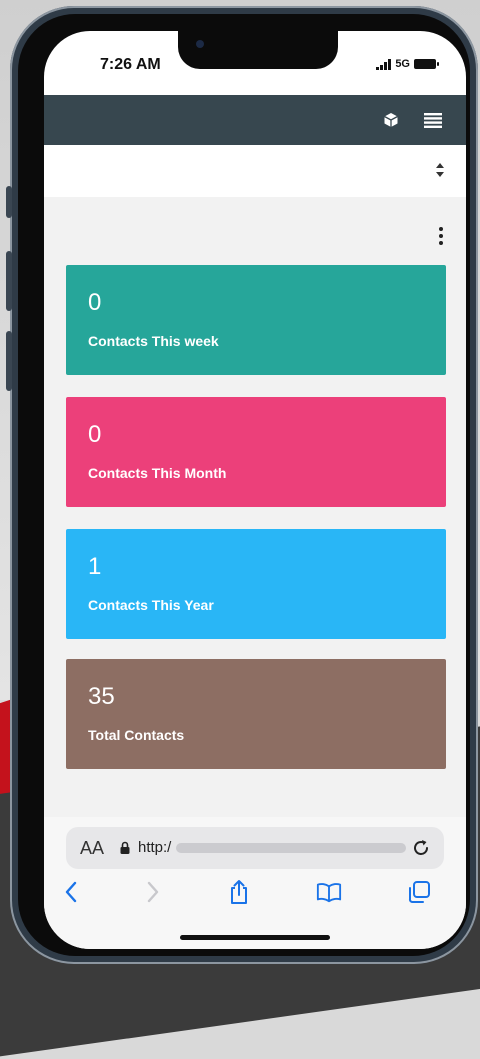 The image size is (480, 1059). What do you see at coordinates (71, 892) in the screenshot?
I see `back-icon` at bounding box center [71, 892].